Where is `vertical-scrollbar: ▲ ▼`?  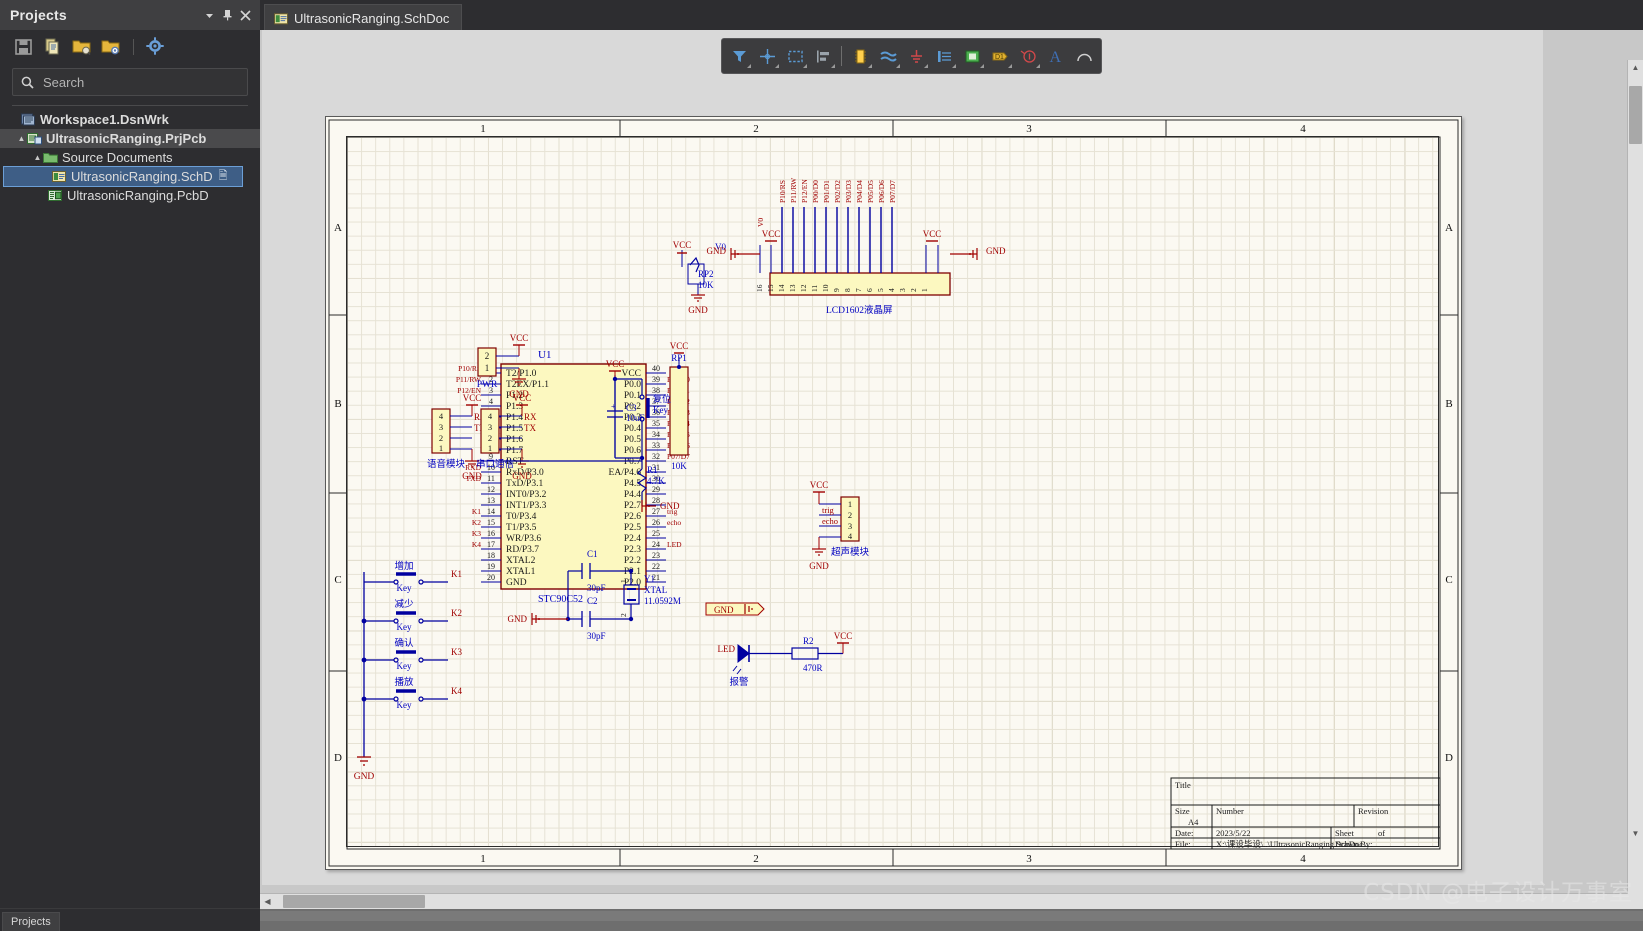 vertical-scrollbar: ▲ ▼ is located at coordinates (1635, 495).